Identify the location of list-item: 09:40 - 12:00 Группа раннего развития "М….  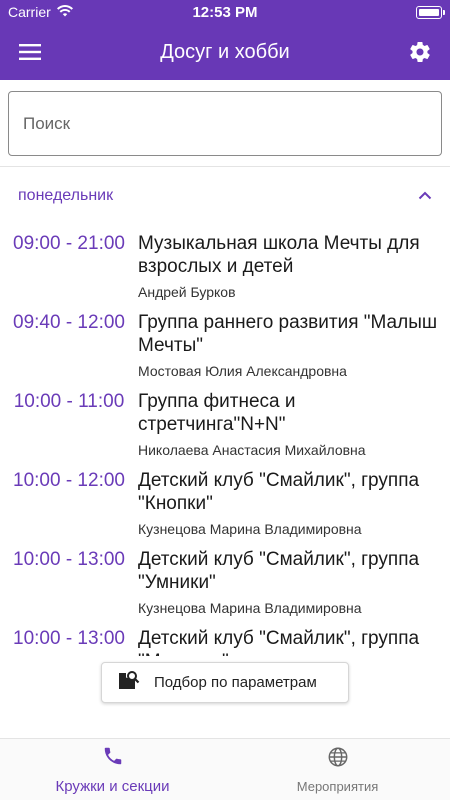
(225, 348).